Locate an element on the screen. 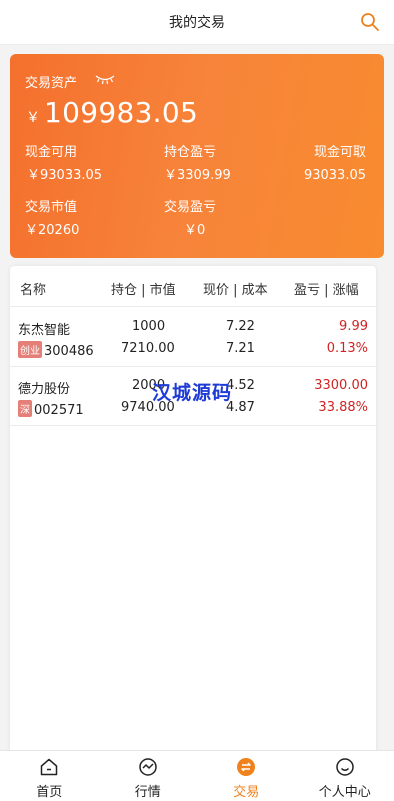 This screenshot has width=394, height=801. stat-value: ￥93033.05 is located at coordinates (64, 176).